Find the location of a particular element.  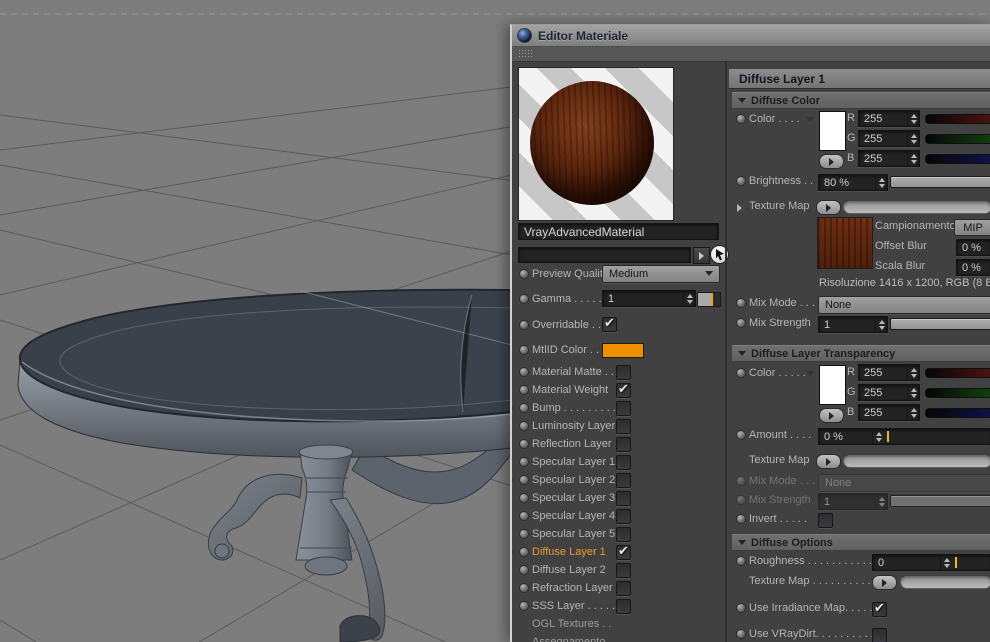

mix-strength-input: 1 is located at coordinates (853, 324).